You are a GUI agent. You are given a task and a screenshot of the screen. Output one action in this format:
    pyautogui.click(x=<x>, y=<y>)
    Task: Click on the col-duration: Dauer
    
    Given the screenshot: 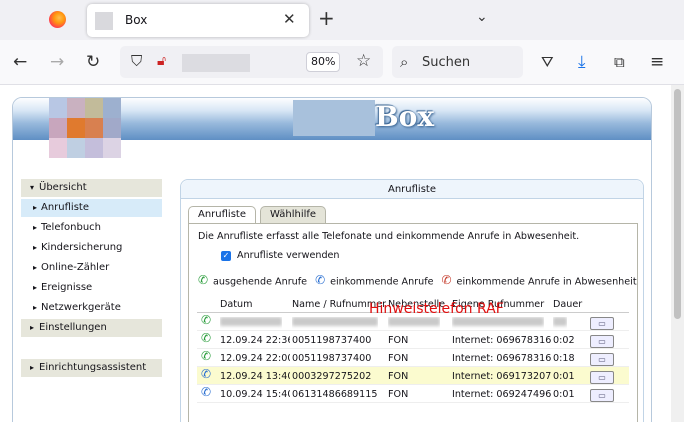 What is the action you would take?
    pyautogui.click(x=568, y=304)
    